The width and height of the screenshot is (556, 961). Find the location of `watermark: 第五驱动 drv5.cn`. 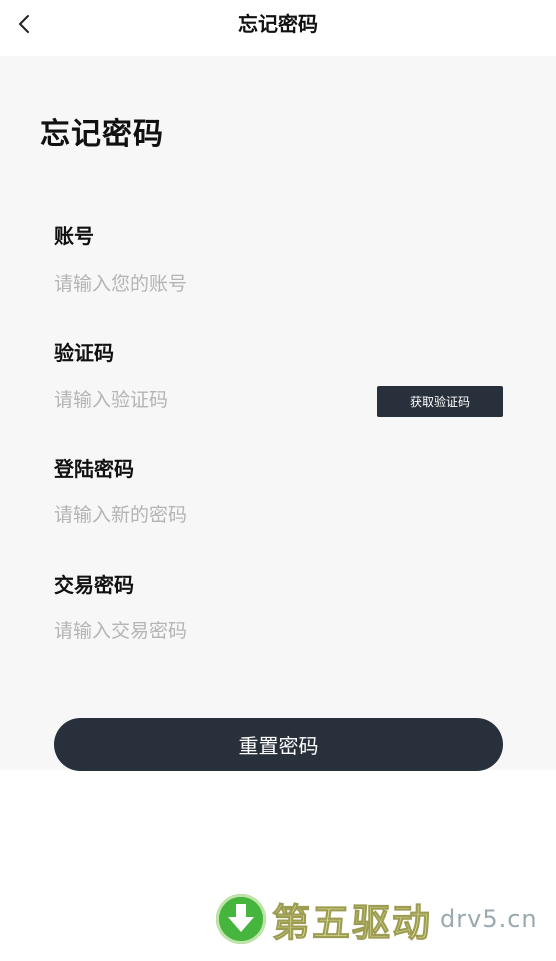

watermark: 第五驱动 drv5.cn is located at coordinates (377, 919).